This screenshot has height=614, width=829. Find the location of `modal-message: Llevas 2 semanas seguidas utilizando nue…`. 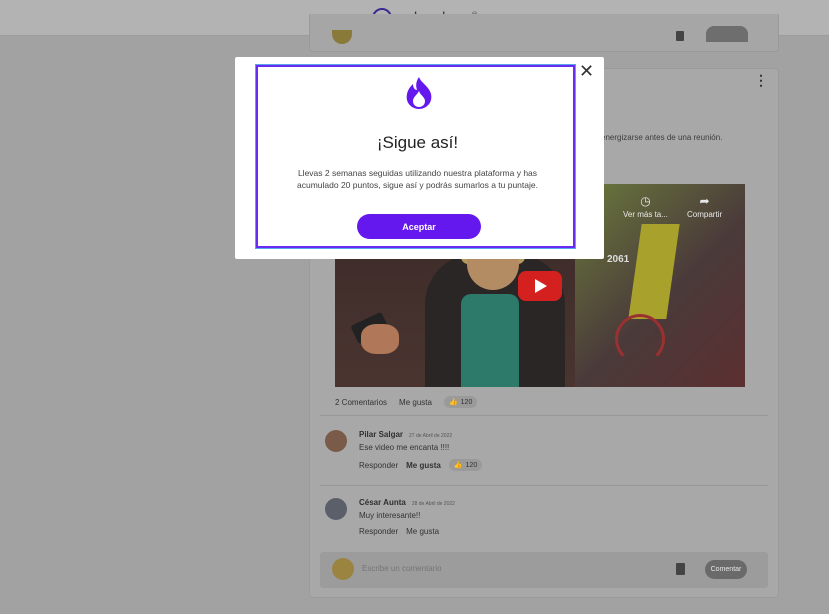

modal-message: Llevas 2 semanas seguidas utilizando nue… is located at coordinates (417, 179).